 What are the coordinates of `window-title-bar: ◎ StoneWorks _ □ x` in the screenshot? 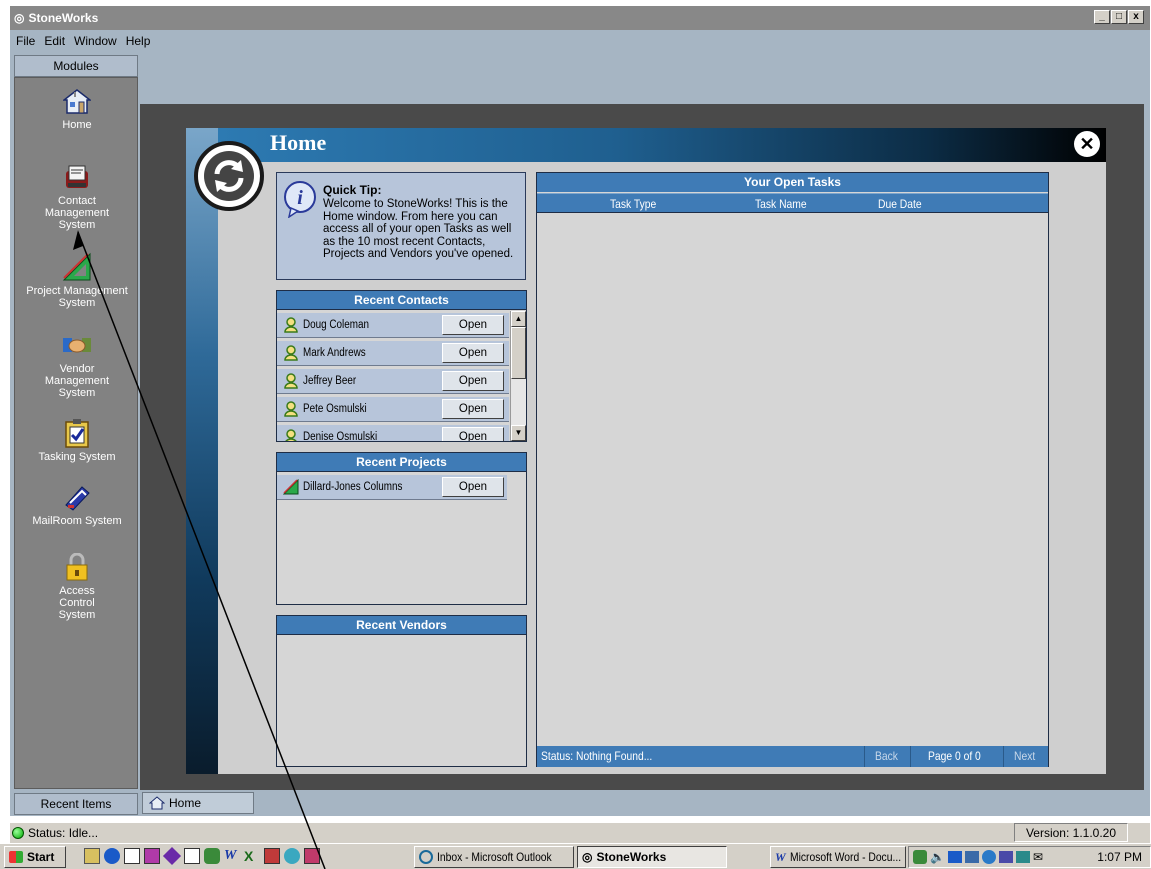 It's located at (580, 18).